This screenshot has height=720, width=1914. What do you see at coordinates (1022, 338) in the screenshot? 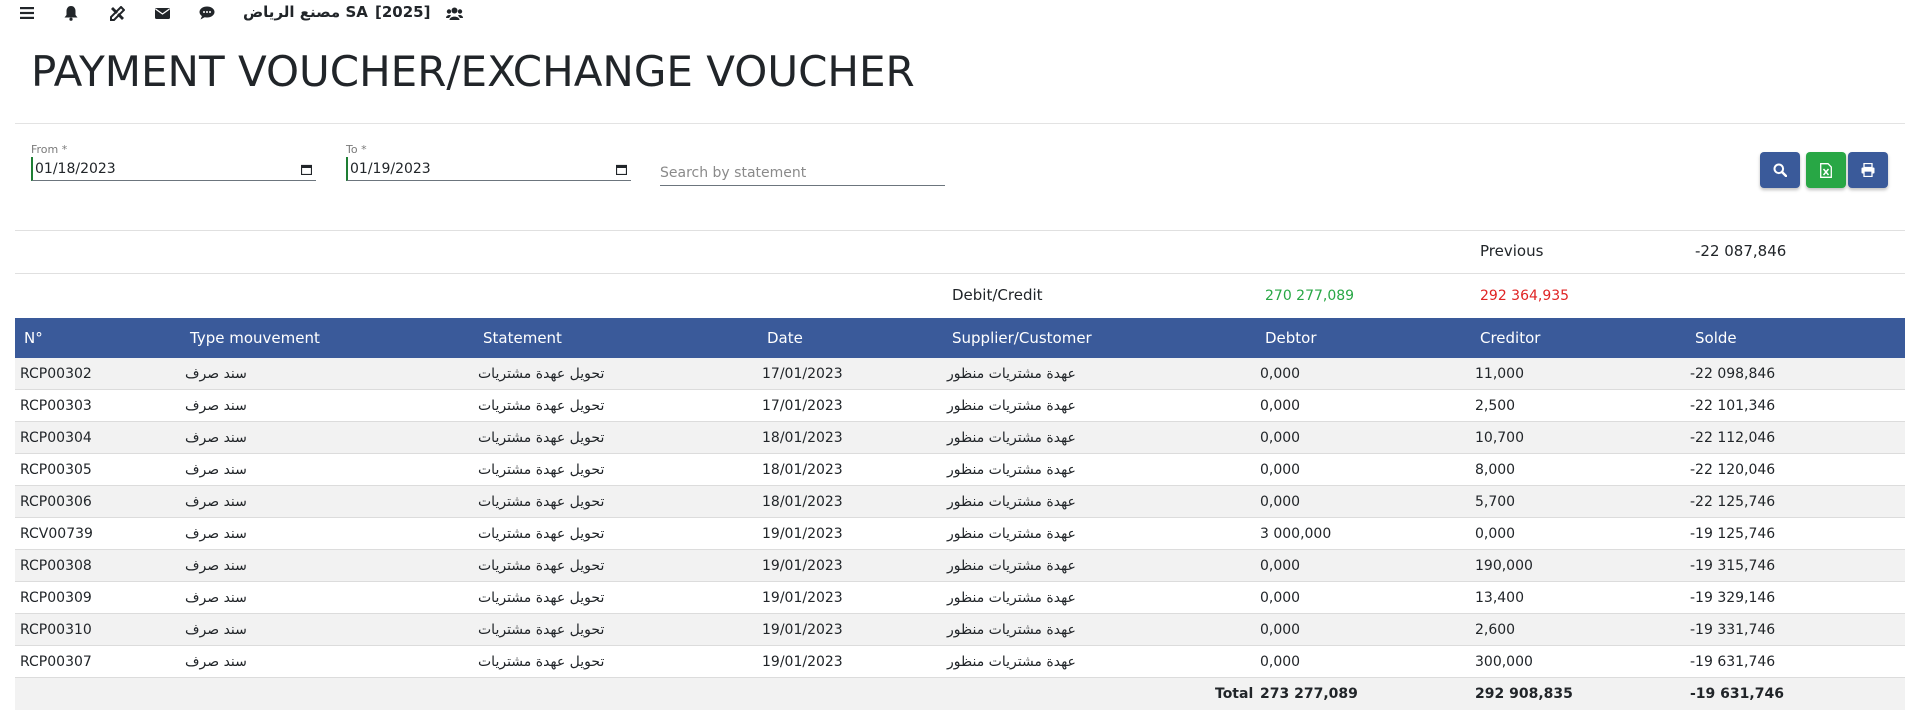
I see `column-header-supplier: Supplier/Customer` at bounding box center [1022, 338].